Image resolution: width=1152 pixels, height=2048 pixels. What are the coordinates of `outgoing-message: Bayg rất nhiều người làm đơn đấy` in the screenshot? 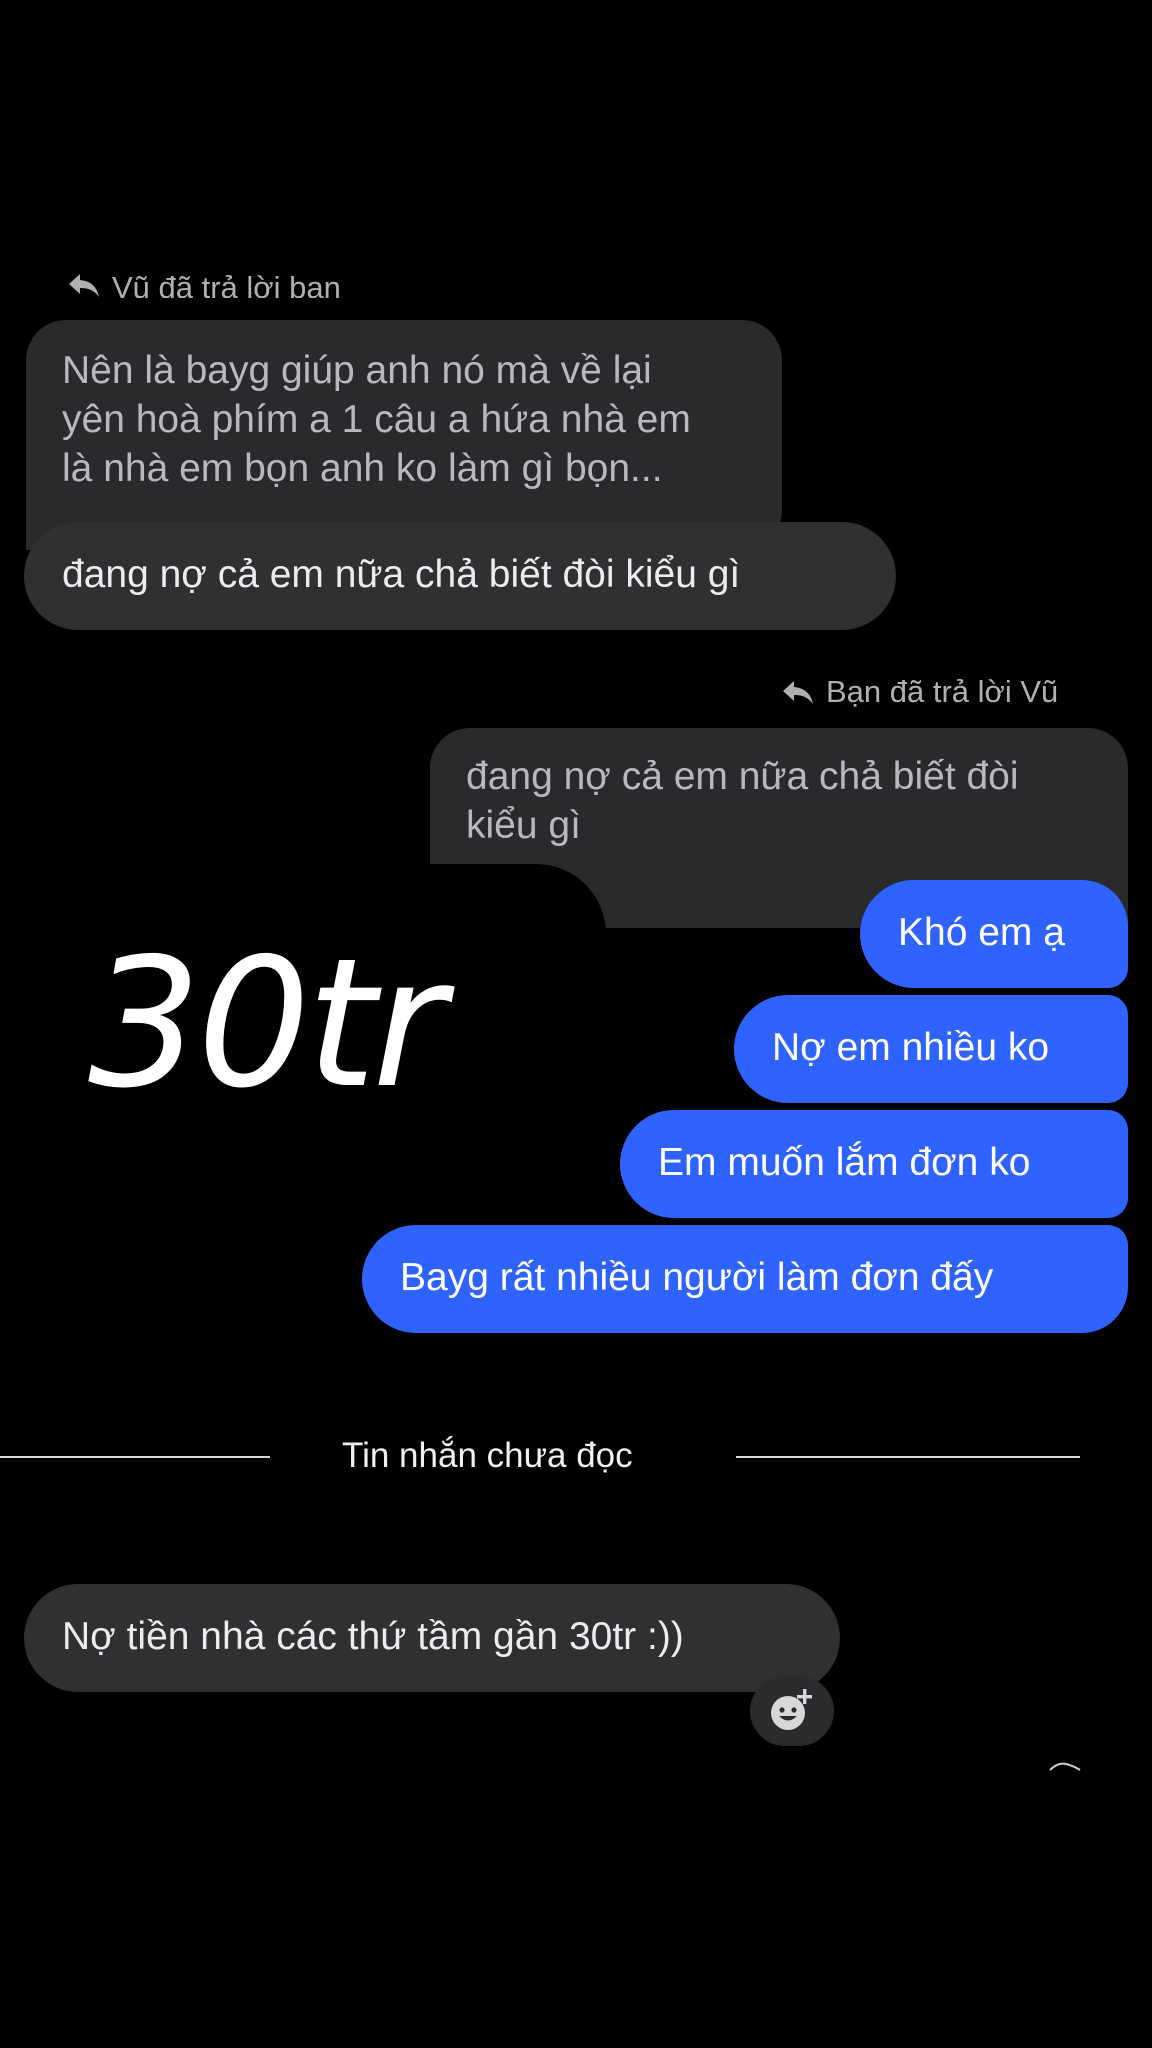 It's located at (745, 1279).